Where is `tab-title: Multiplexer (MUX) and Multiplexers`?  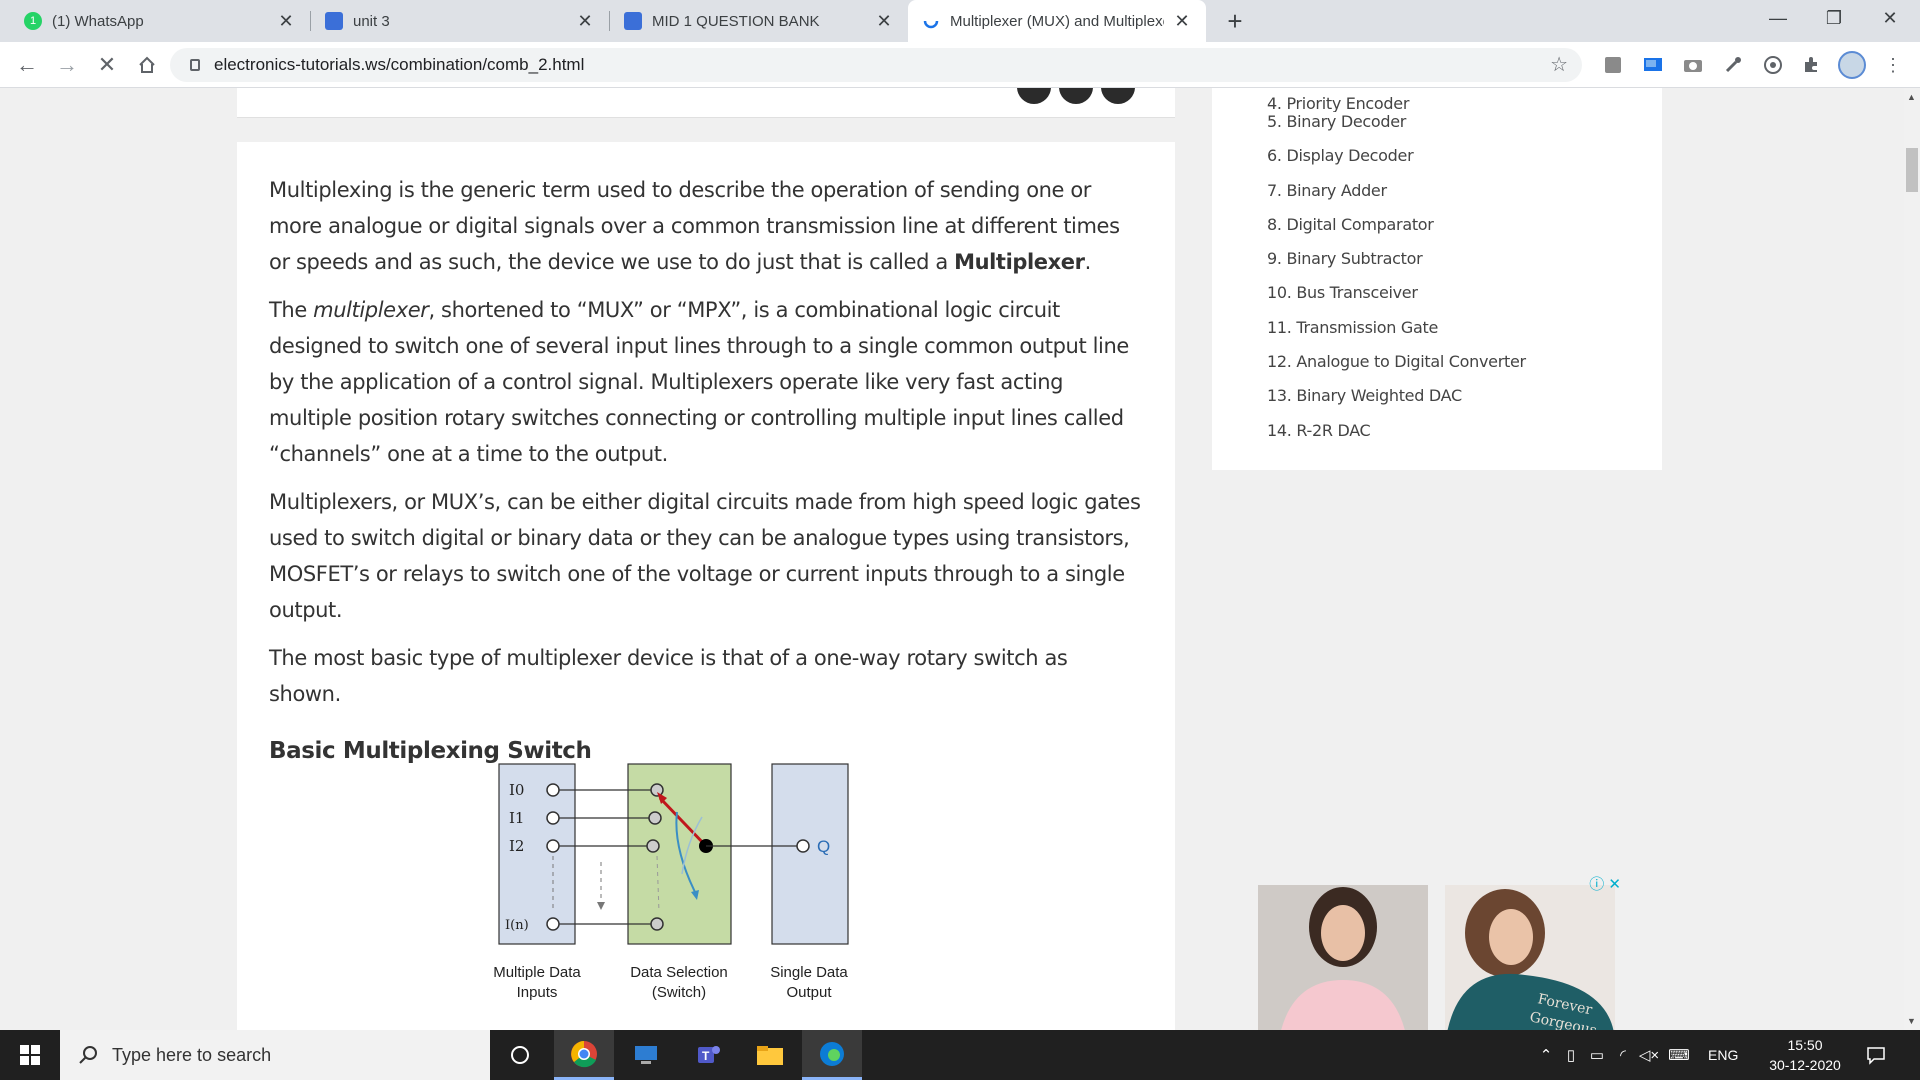 tab-title: Multiplexer (MUX) and Multiplexers is located at coordinates (1057, 21).